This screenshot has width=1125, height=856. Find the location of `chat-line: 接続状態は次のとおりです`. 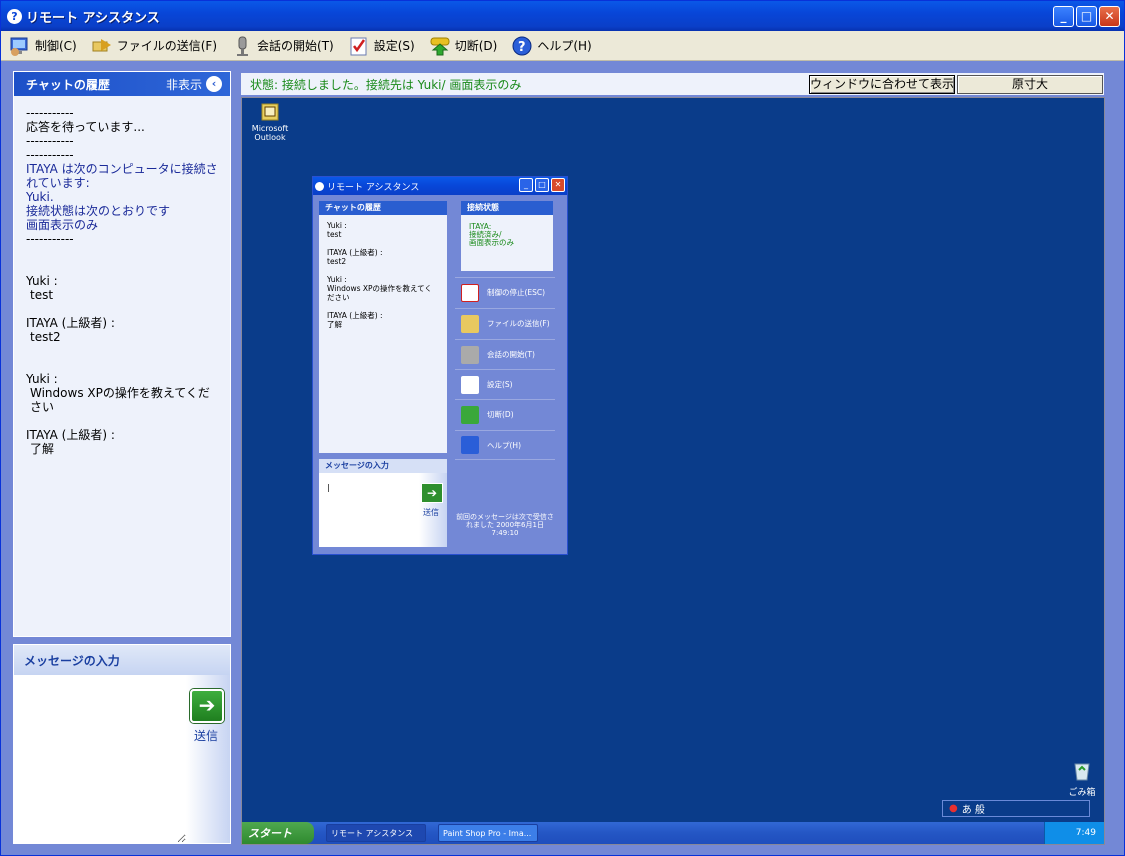

chat-line: 接続状態は次のとおりです is located at coordinates (98, 211).